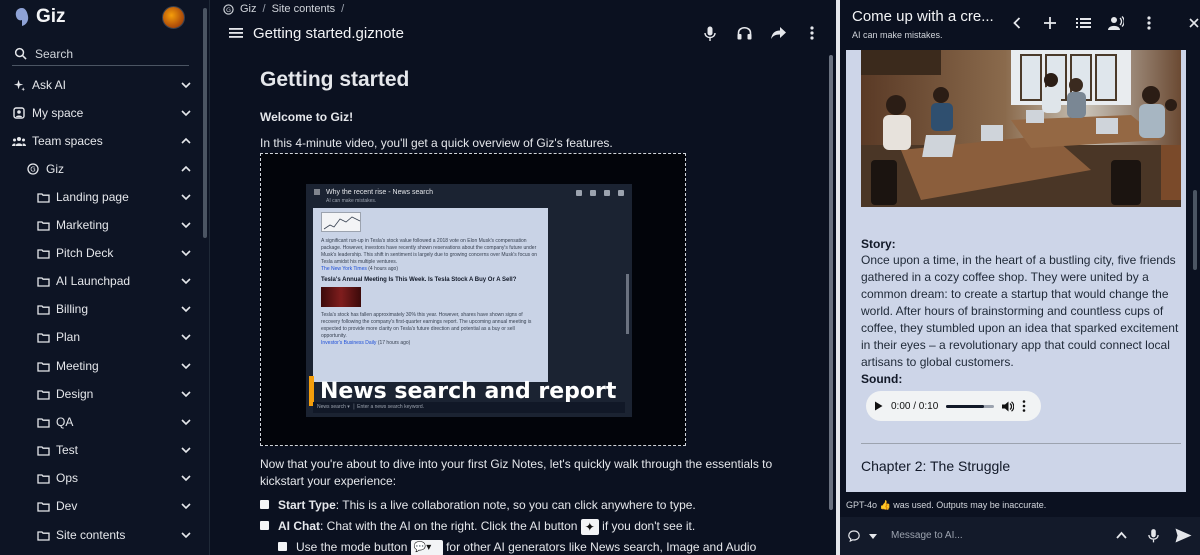 The width and height of the screenshot is (1200, 555). What do you see at coordinates (379, 192) in the screenshot?
I see `video-chat-title: Why the recent rise - News search` at bounding box center [379, 192].